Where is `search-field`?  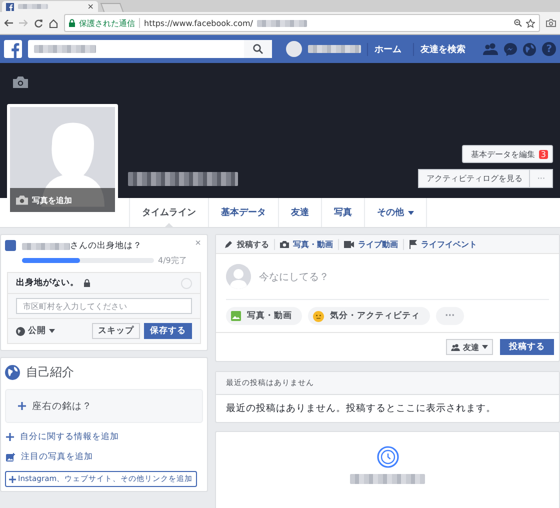
search-field is located at coordinates (150, 49).